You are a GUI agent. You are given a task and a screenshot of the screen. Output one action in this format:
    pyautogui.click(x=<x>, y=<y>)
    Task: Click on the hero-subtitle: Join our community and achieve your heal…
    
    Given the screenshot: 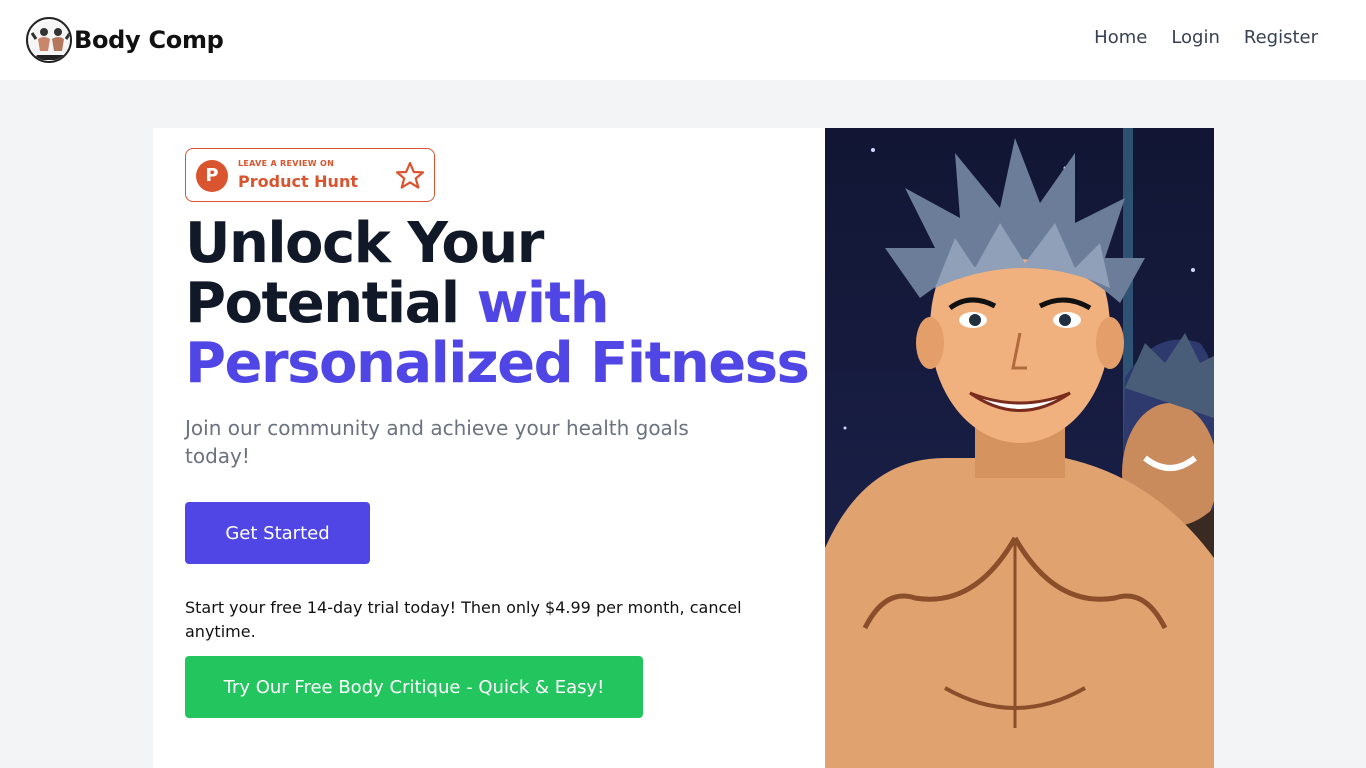 What is the action you would take?
    pyautogui.click(x=437, y=442)
    